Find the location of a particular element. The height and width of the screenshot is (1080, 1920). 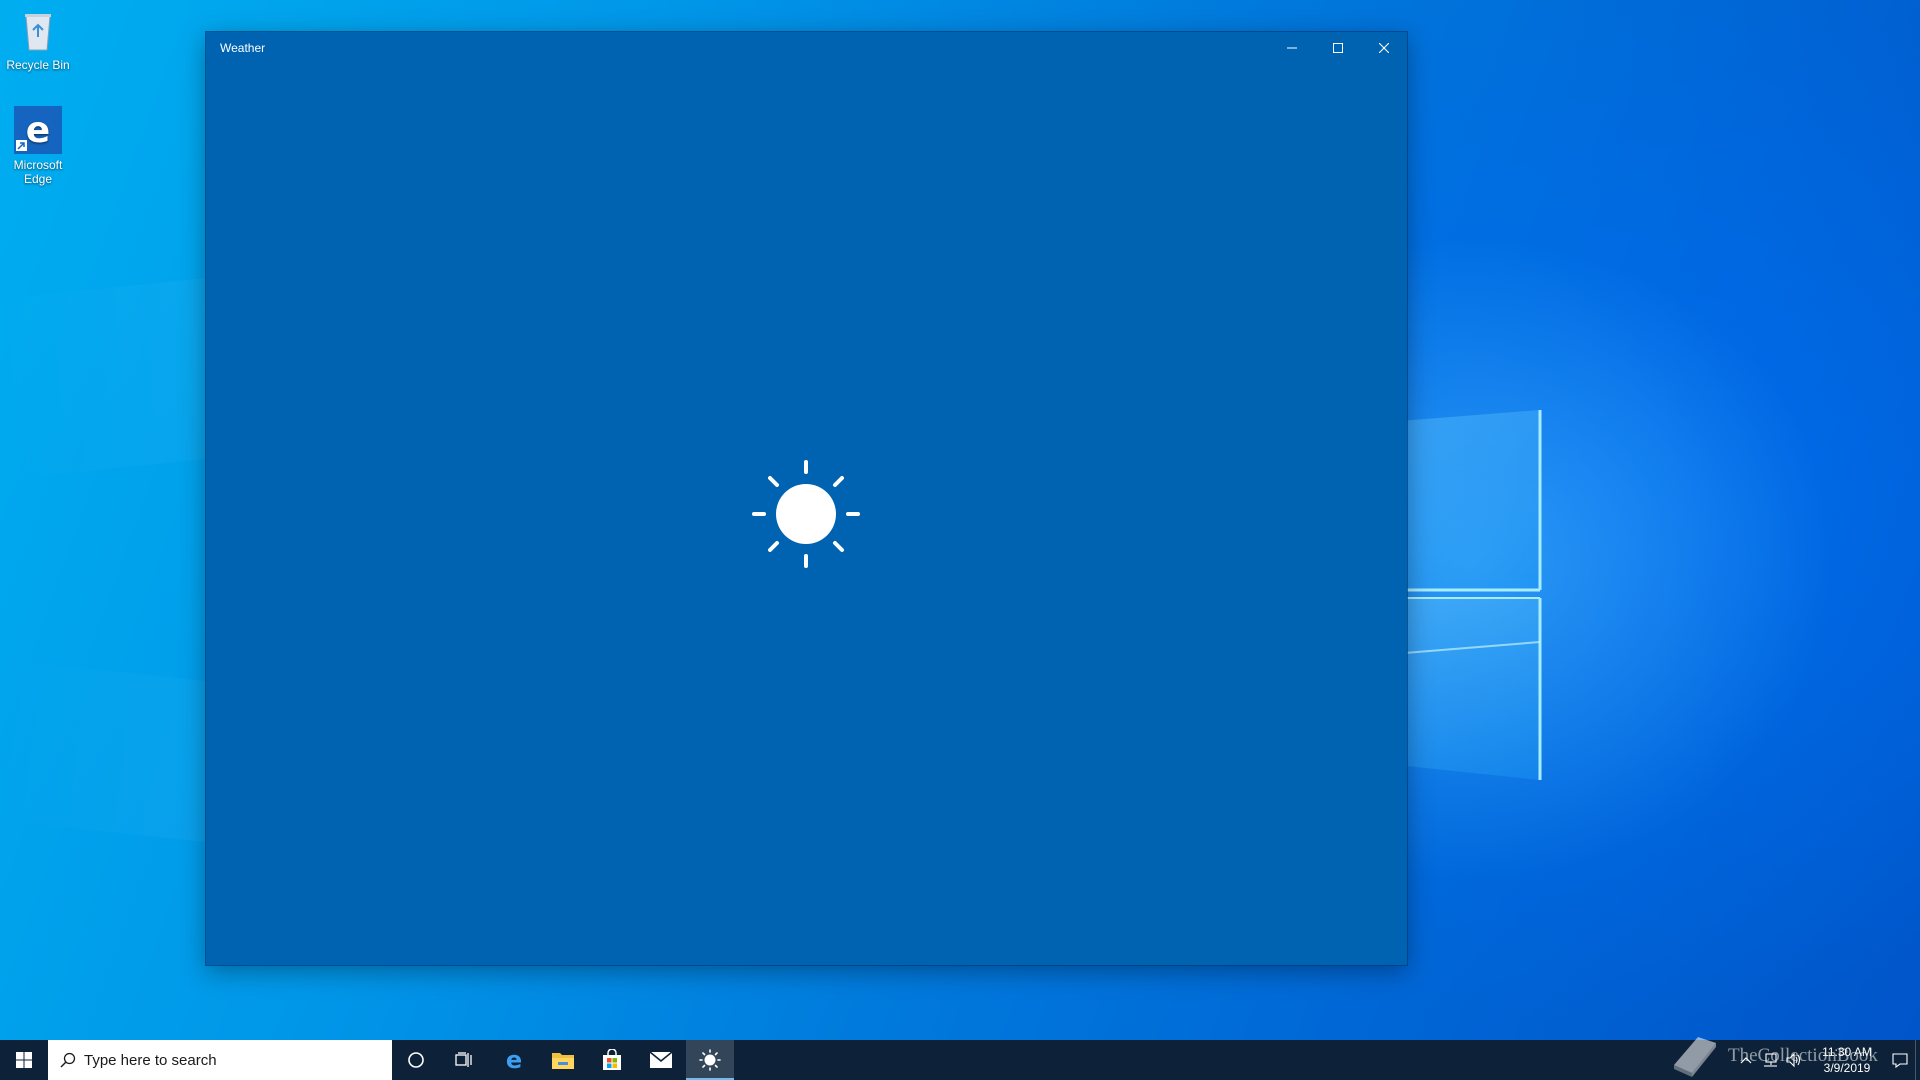

book-icon is located at coordinates (1695, 1057).